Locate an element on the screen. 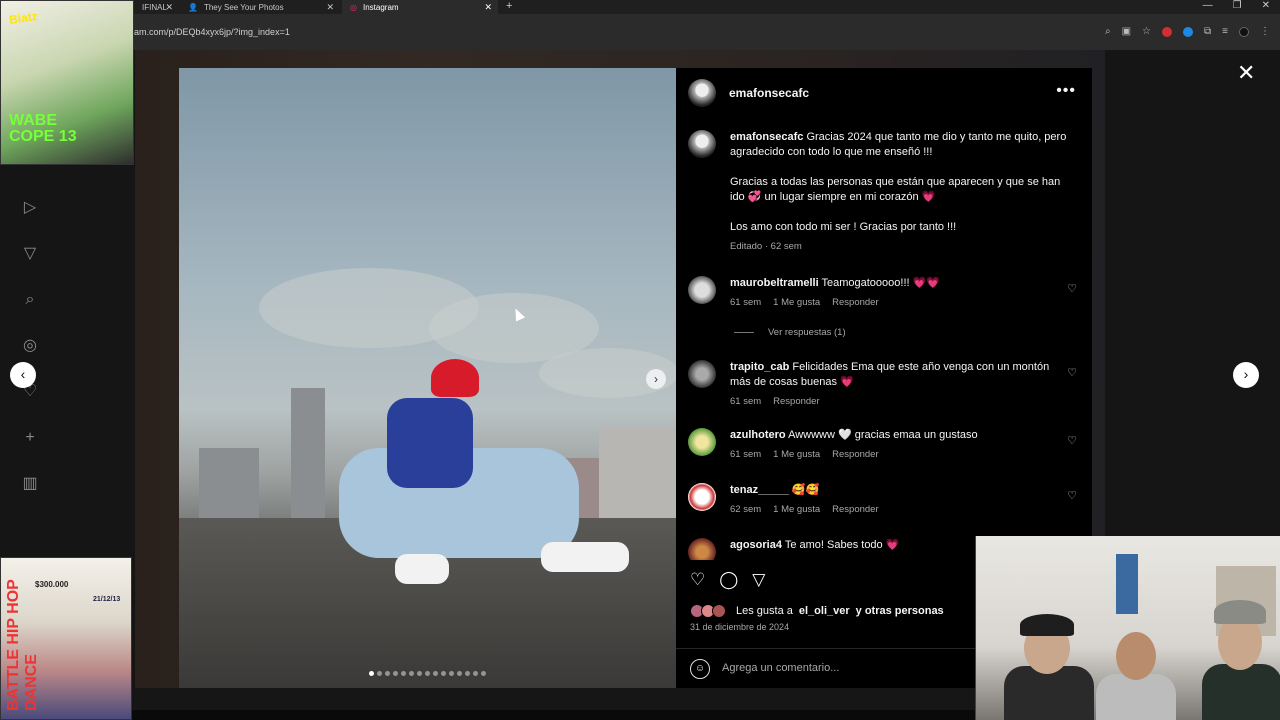 Image resolution: width=1280 pixels, height=720 pixels. comment-bubble-icon: ◯ is located at coordinates (728, 580).